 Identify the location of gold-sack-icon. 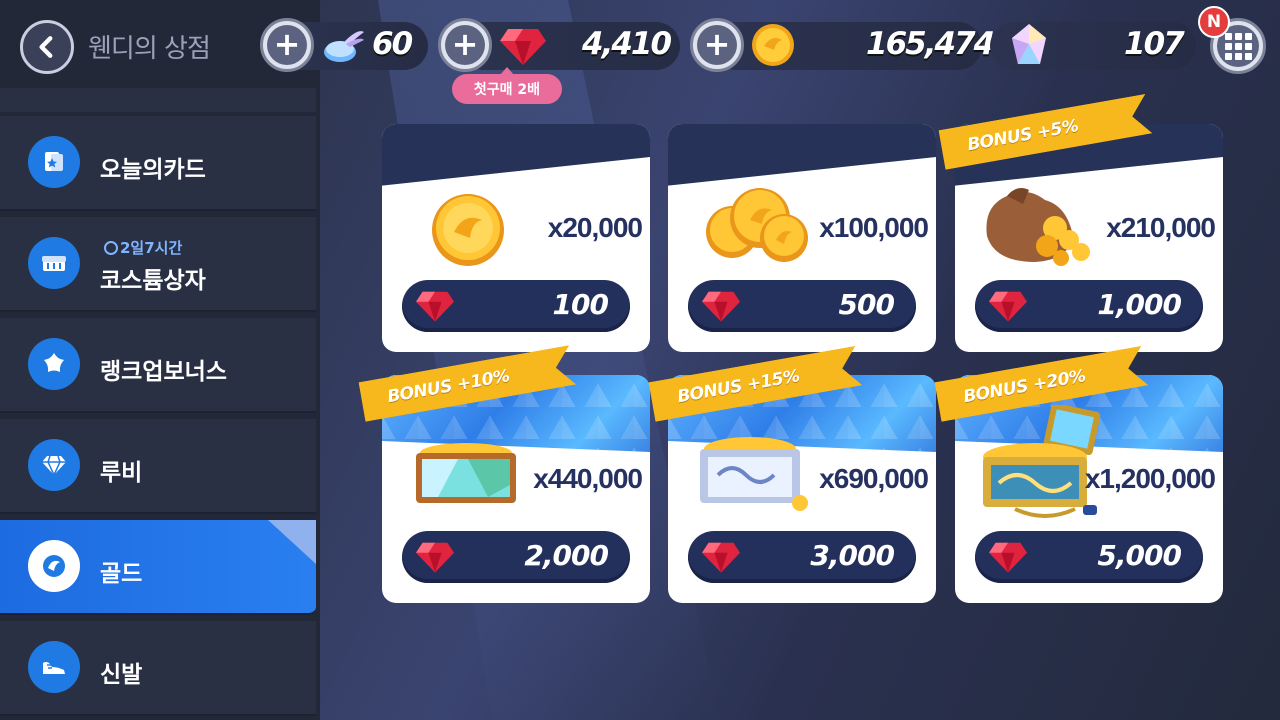
(1038, 227).